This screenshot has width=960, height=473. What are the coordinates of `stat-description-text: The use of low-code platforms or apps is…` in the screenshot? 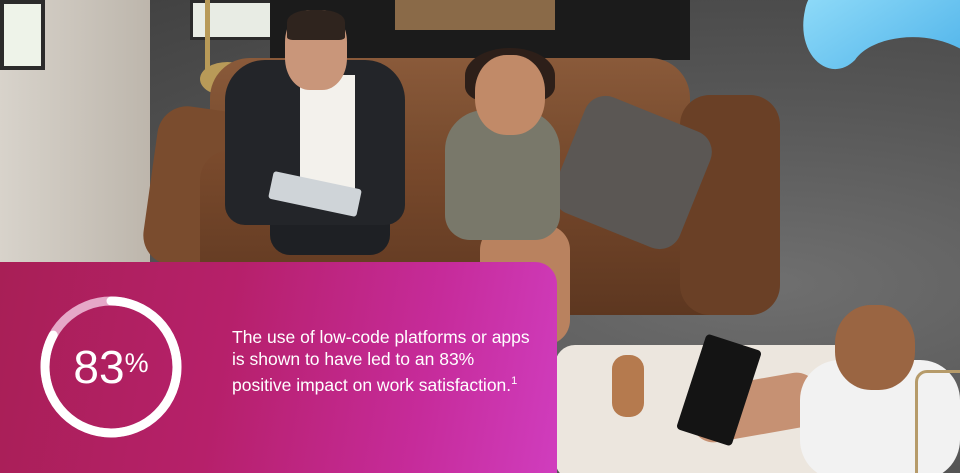 It's located at (381, 361).